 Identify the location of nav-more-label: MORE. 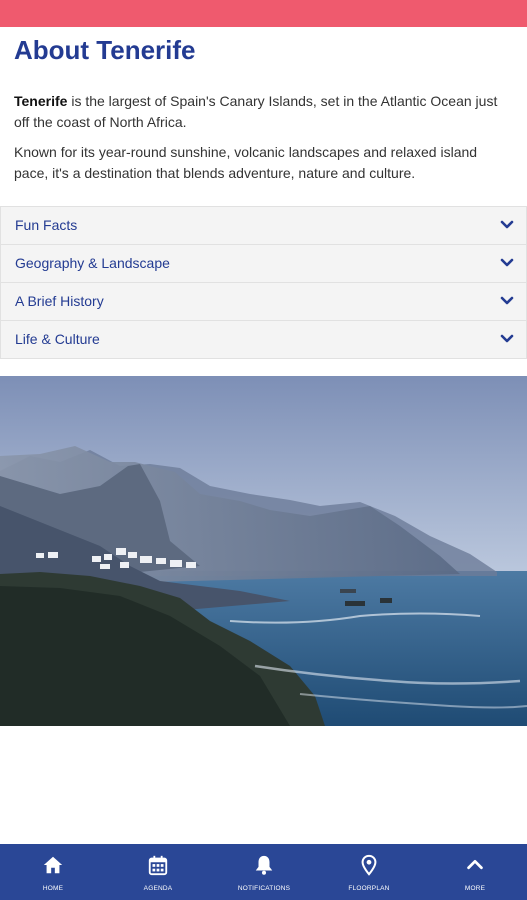
(475, 888).